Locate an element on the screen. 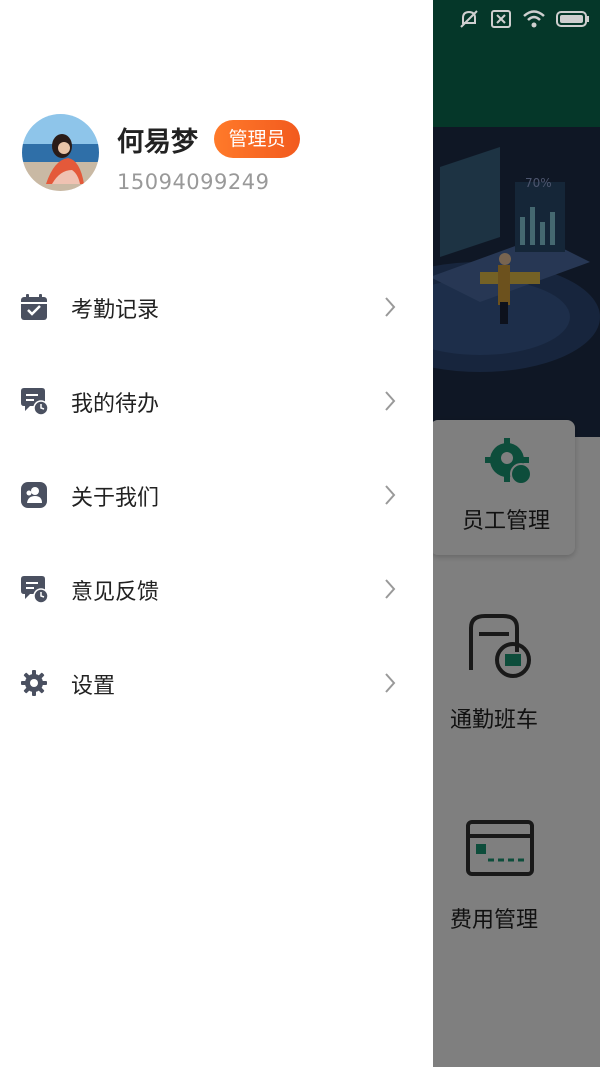 This screenshot has width=600, height=1067. avatar is located at coordinates (60, 152).